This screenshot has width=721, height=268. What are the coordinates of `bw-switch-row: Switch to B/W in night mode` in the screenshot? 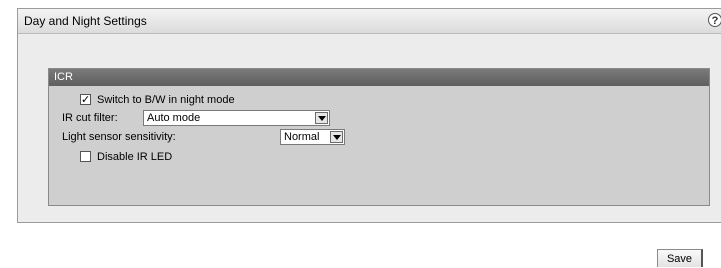 It's located at (157, 100).